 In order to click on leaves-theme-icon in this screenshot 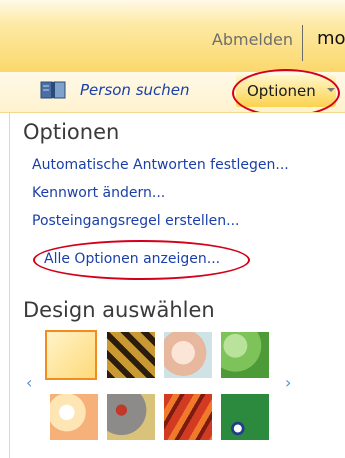, I will do `click(245, 355)`.